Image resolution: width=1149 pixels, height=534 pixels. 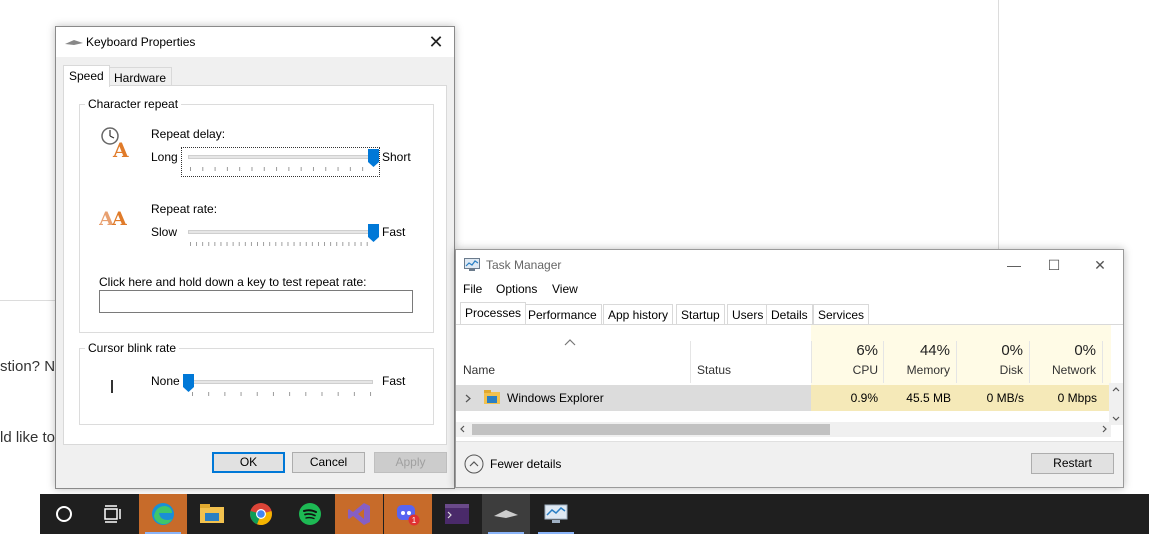 I want to click on repeat-delay-max-label: Short, so click(x=396, y=157).